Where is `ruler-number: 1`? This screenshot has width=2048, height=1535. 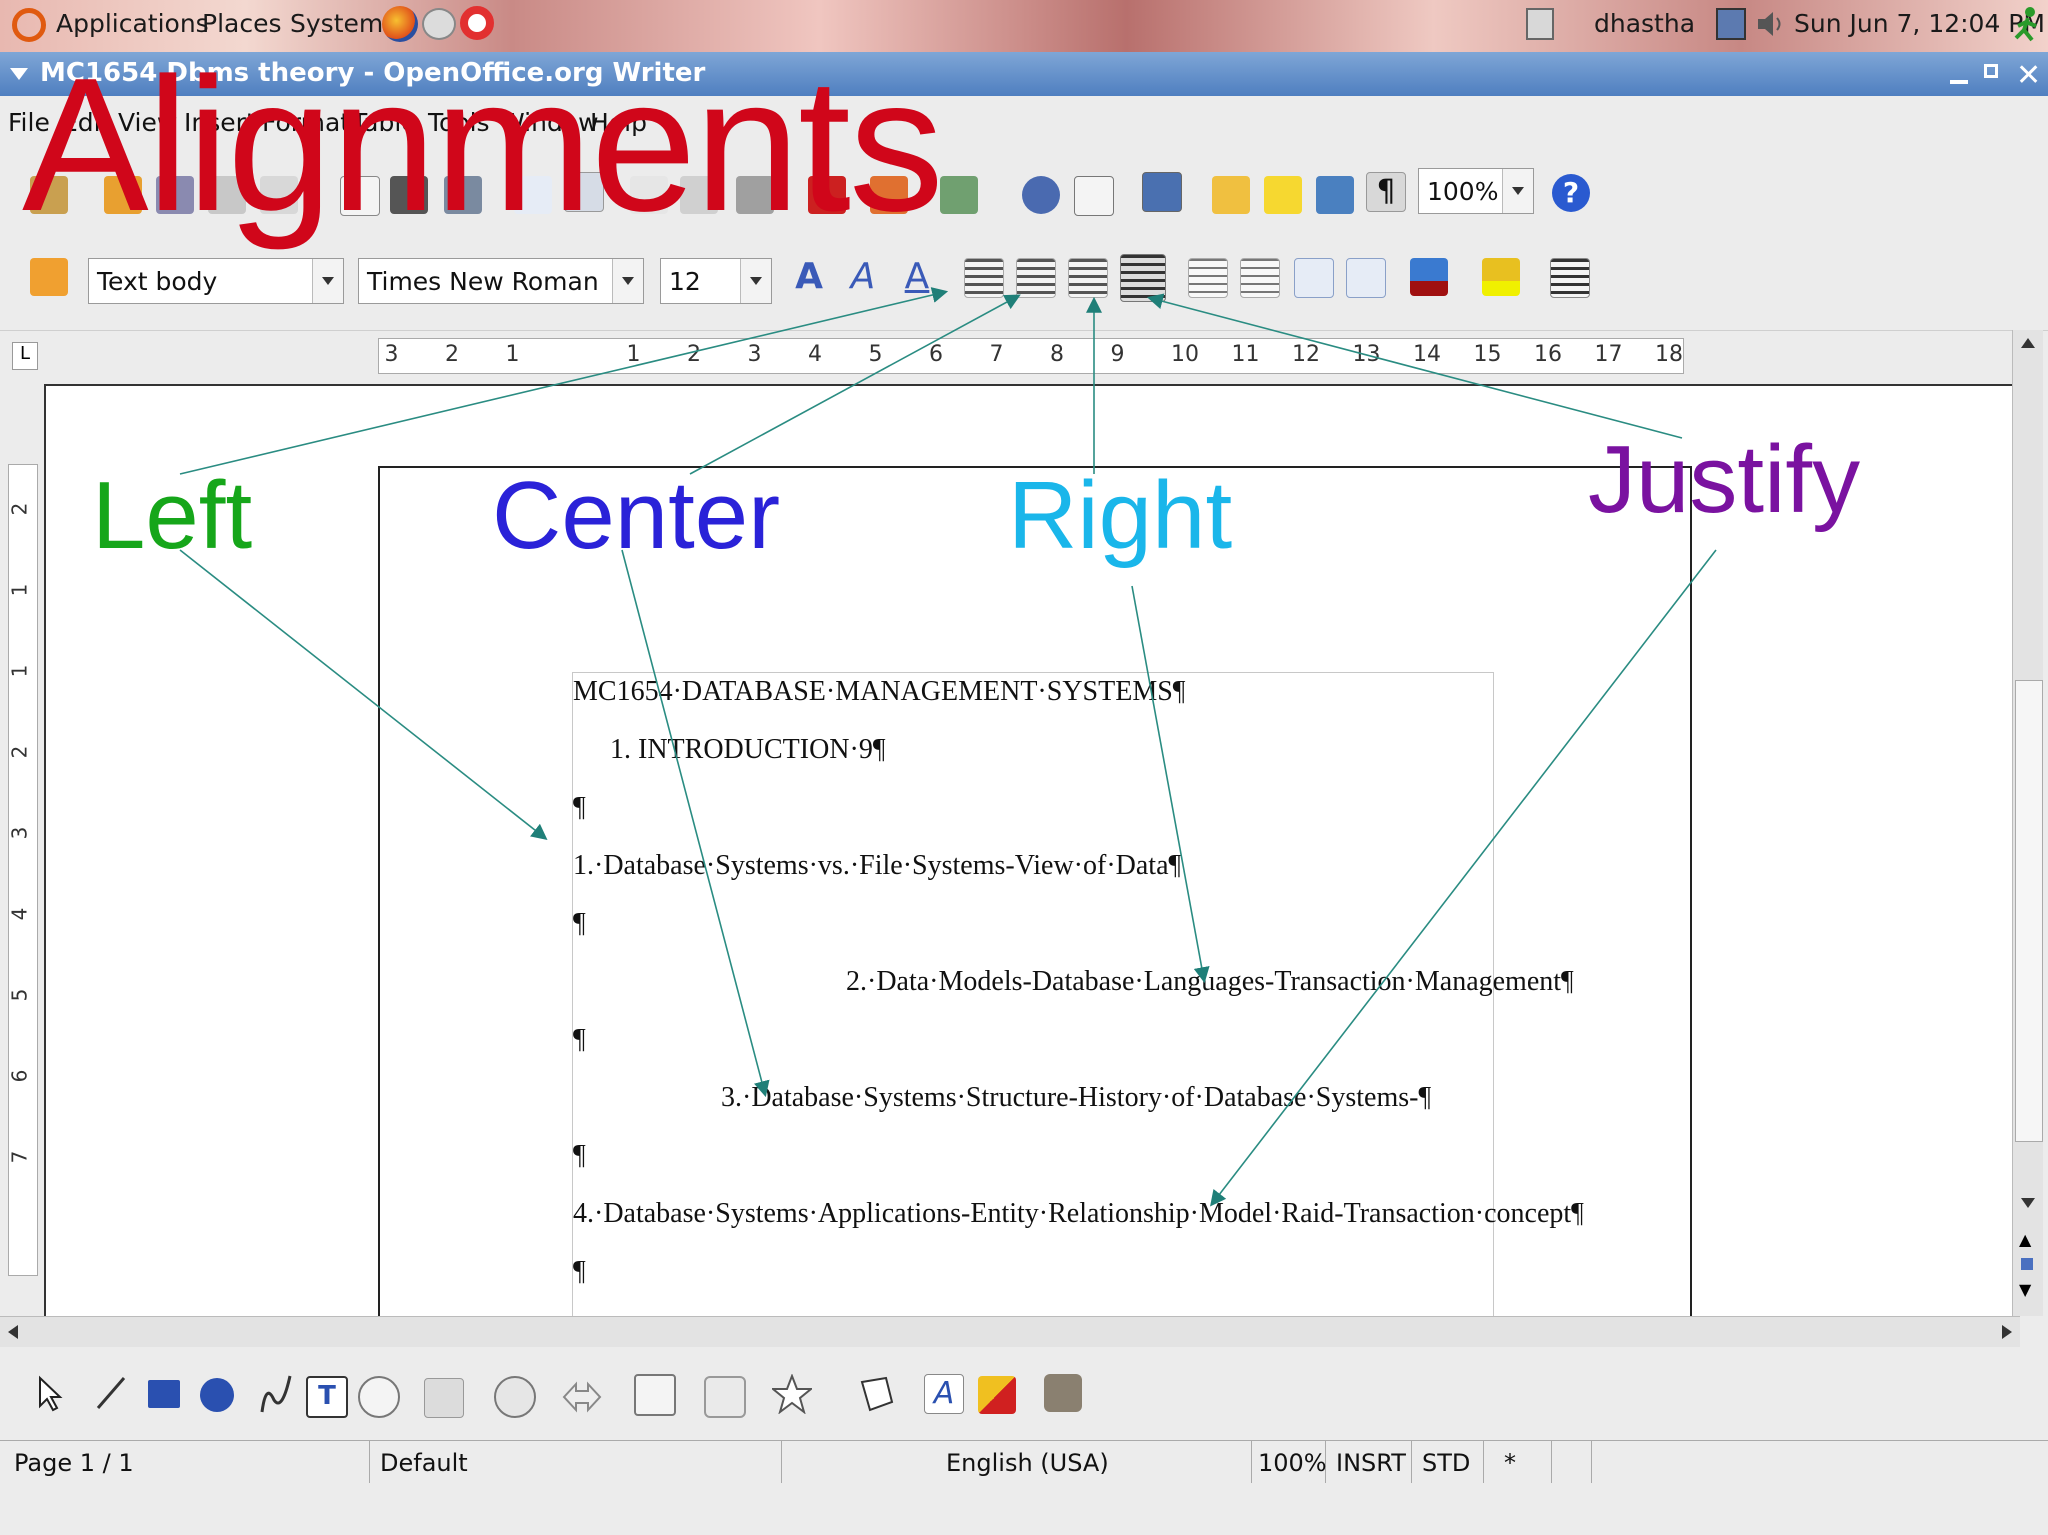
ruler-number: 1 is located at coordinates (512, 354).